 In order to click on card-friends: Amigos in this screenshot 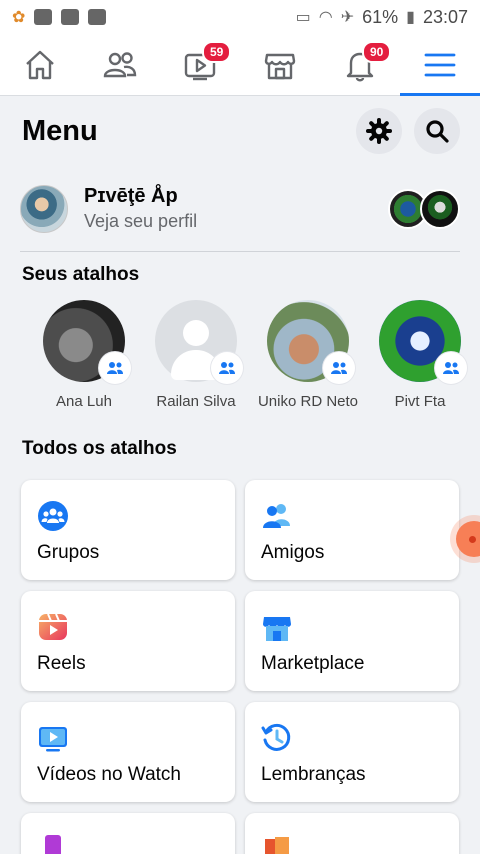, I will do `click(352, 530)`.